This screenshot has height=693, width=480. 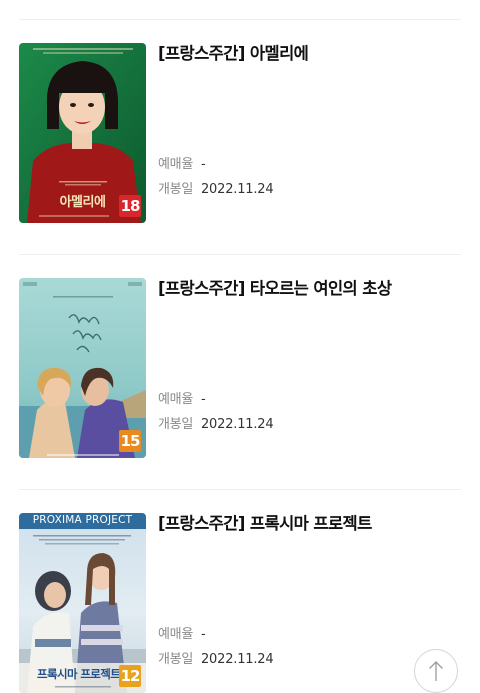 I want to click on arrow-up-icon, so click(x=436, y=671).